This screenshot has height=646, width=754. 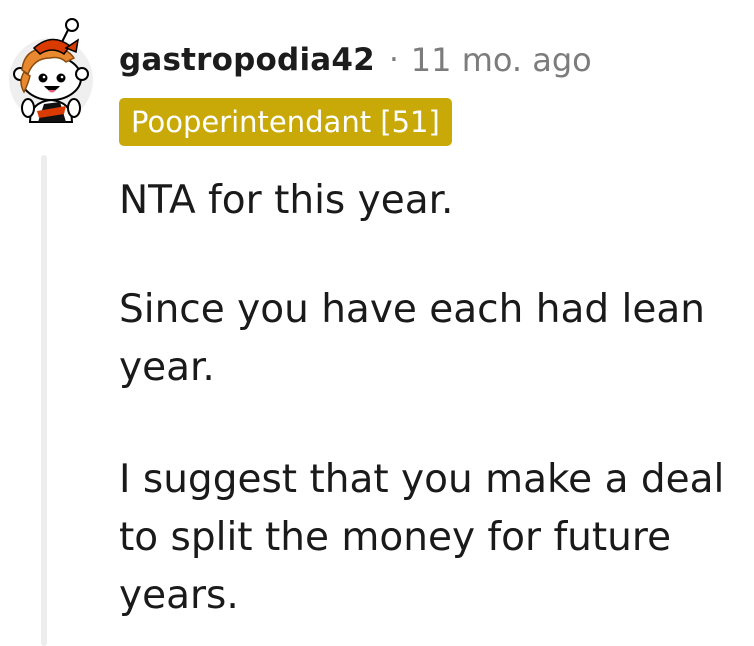 I want to click on timestamp-link: 11 mo. ago, so click(x=501, y=60).